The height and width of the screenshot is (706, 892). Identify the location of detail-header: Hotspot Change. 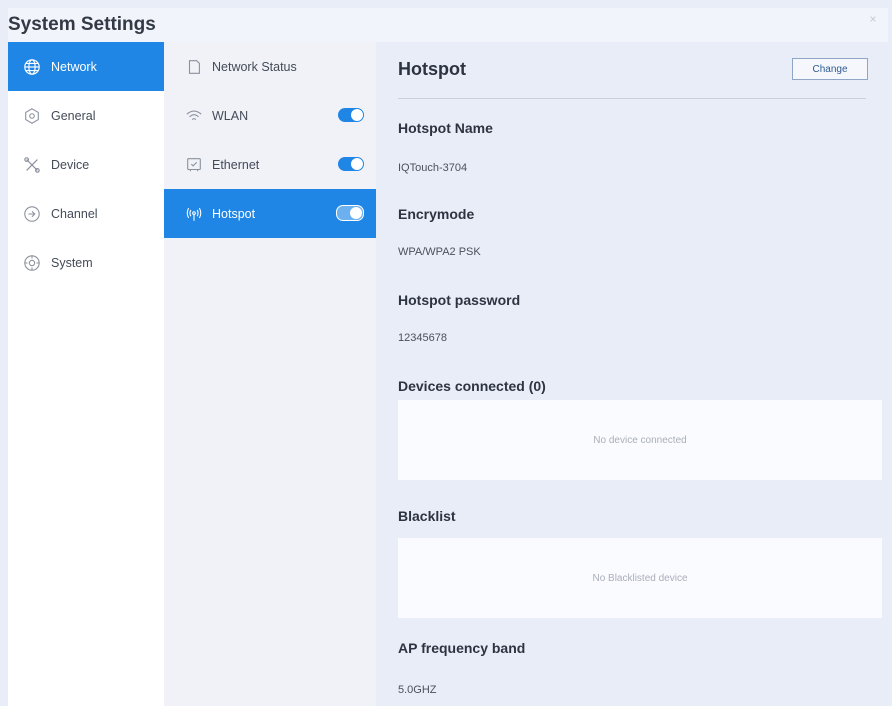
(633, 70).